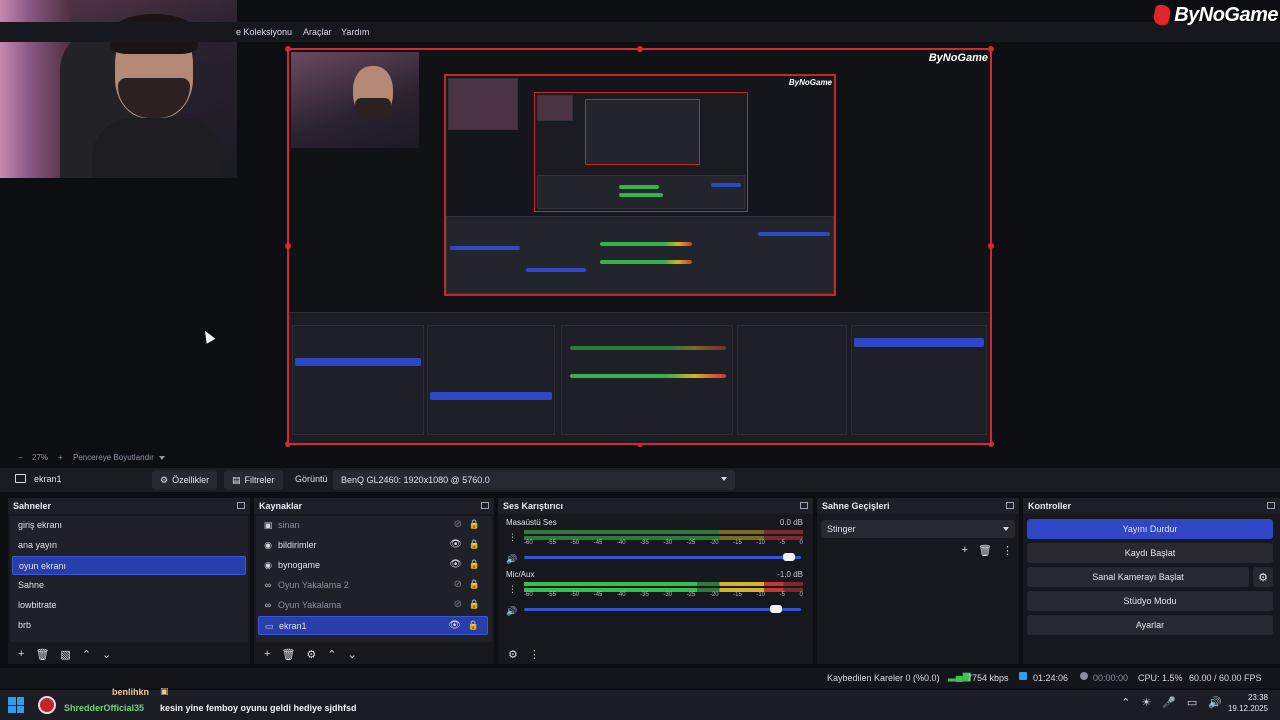 The image size is (1280, 720). I want to click on menu-scene-collection: e Koleksiyonu, so click(264, 32).